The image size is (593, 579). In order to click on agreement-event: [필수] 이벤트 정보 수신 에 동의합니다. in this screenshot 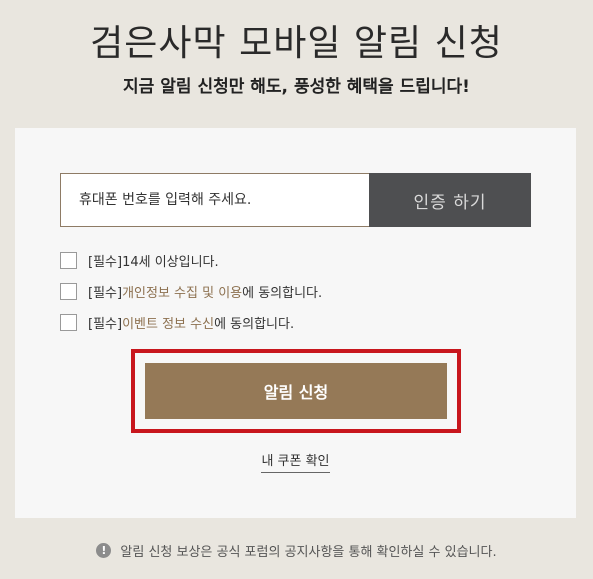, I will do `click(191, 322)`.